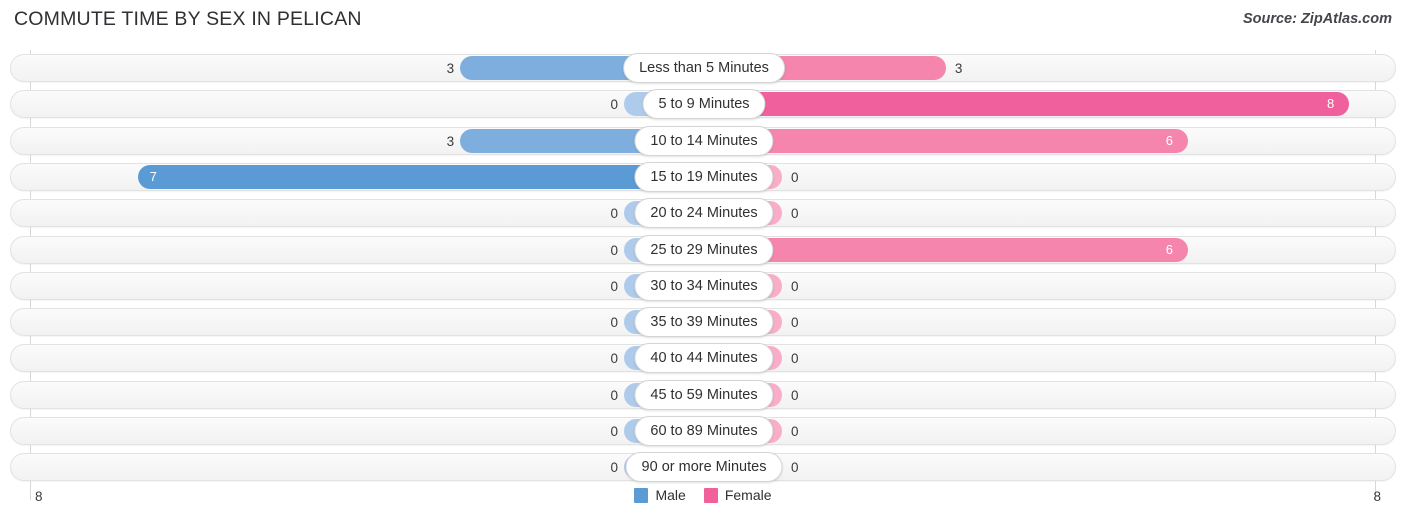 The width and height of the screenshot is (1406, 522). I want to click on chart-row: 0 0 60 to 89 Minutes, so click(703, 431).